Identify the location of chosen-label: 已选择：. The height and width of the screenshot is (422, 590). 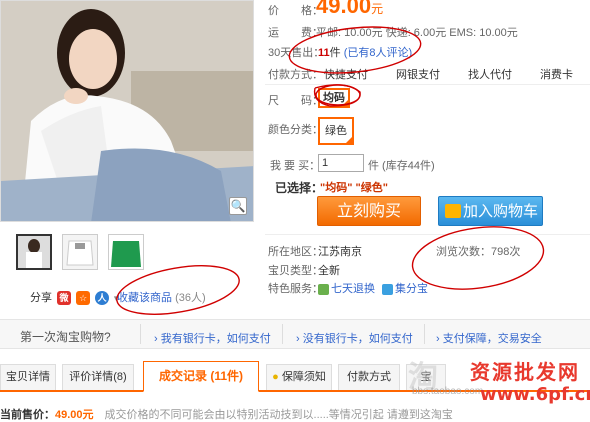
(299, 188).